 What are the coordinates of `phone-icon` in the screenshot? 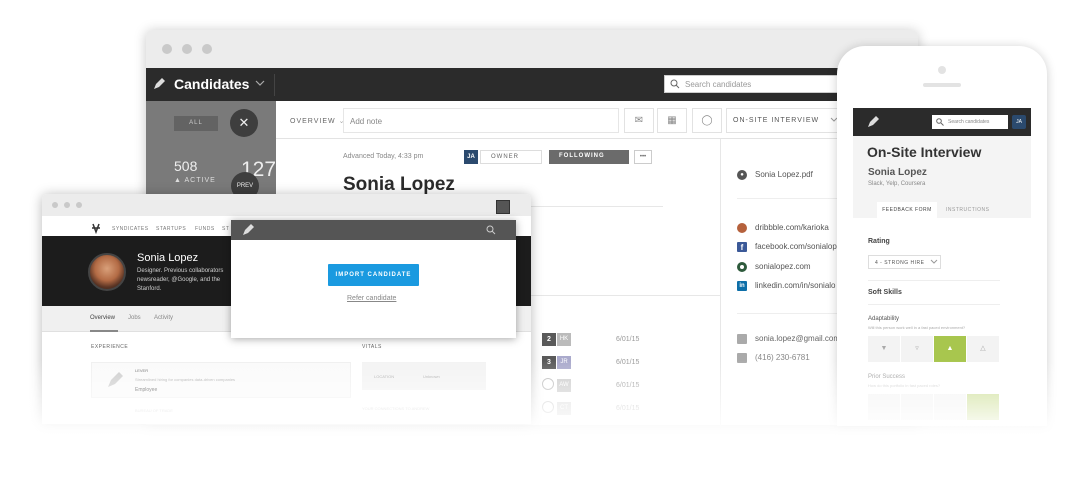 It's located at (742, 358).